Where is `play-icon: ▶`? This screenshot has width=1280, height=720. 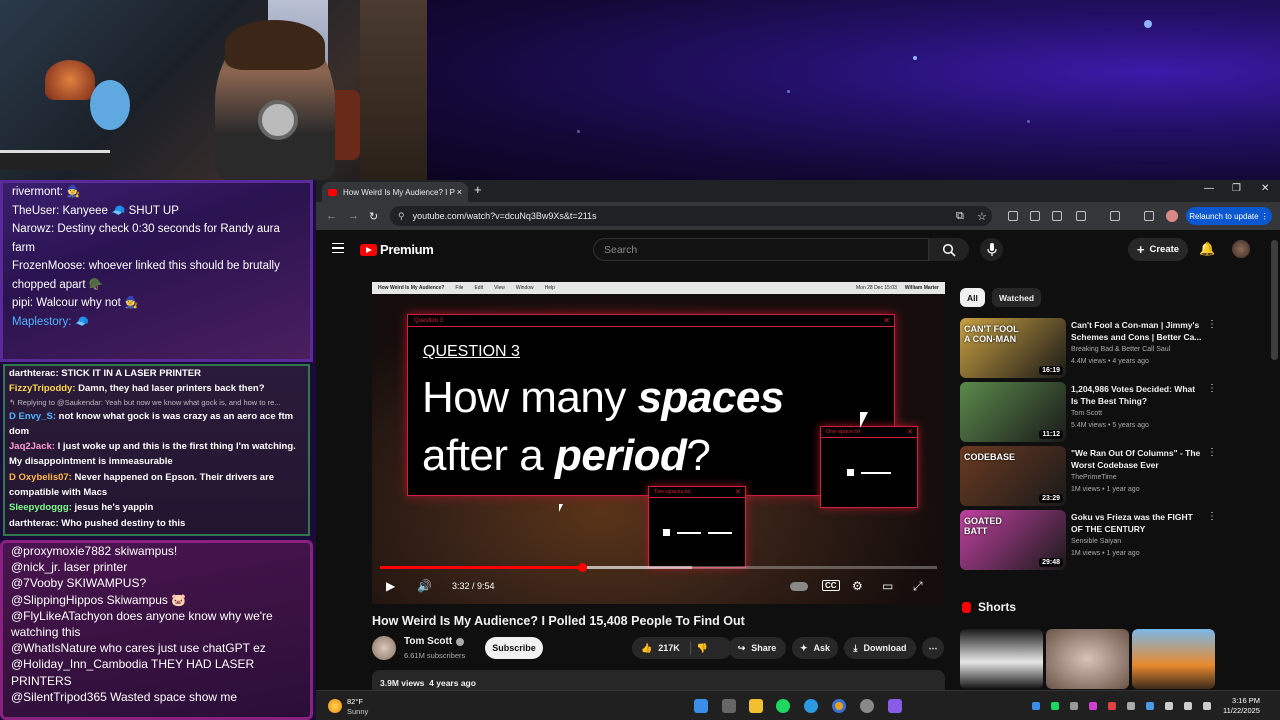
play-icon: ▶ is located at coordinates (390, 586).